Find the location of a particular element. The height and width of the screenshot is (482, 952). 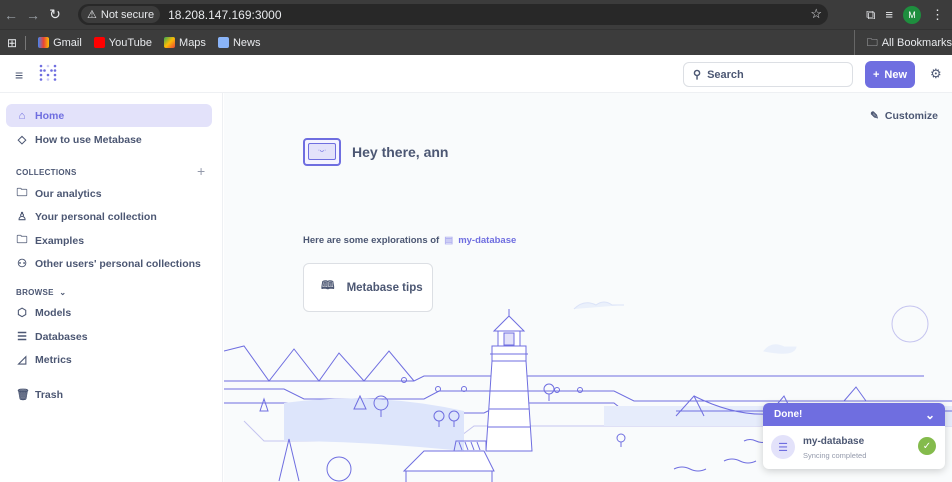

toast-header: Done! ⌄ is located at coordinates (854, 414).